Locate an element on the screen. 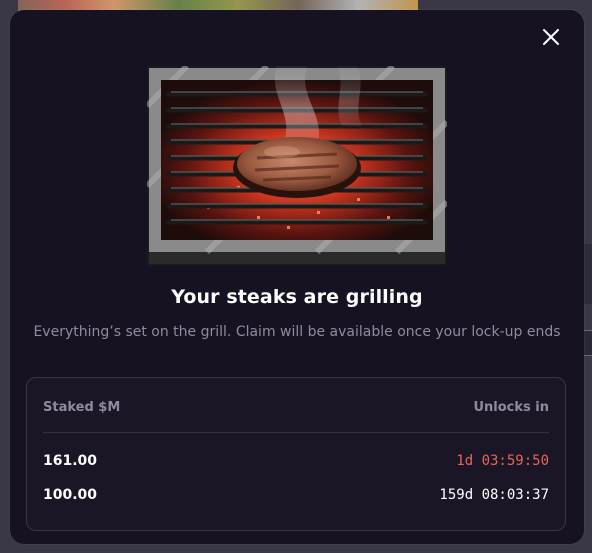 The image size is (592, 553). table-row: 100.00 159d 08:03:37 is located at coordinates (296, 497).